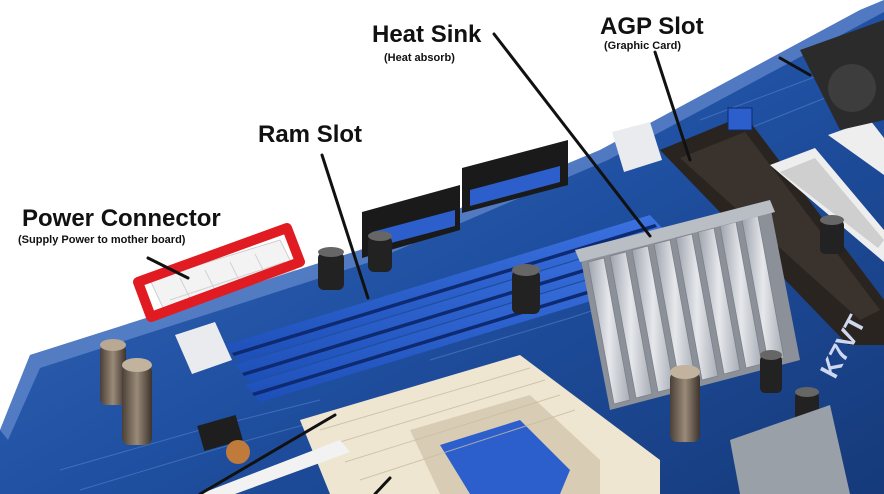  I want to click on power-connector-label: Power Connector, so click(121, 218).